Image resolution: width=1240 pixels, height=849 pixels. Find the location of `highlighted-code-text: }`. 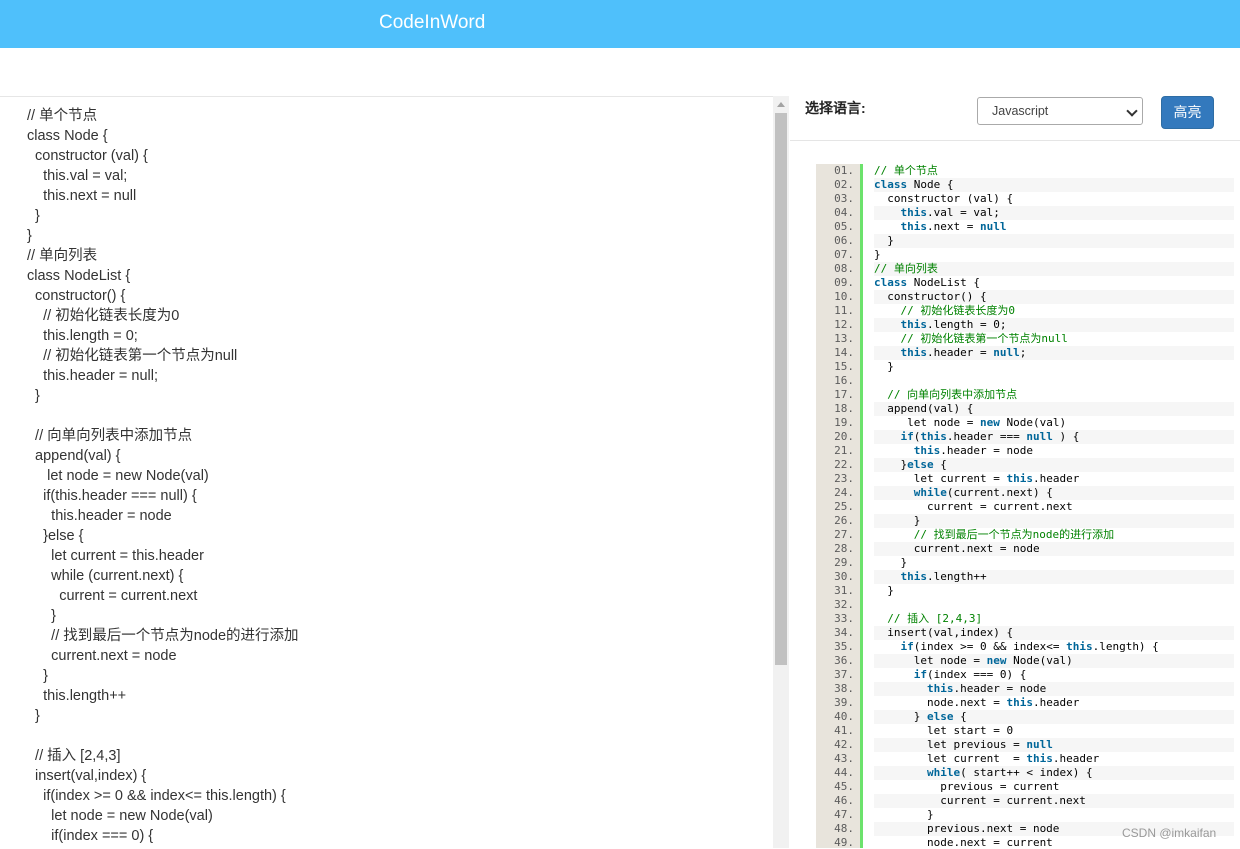

highlighted-code-text: } is located at coordinates (1054, 367).